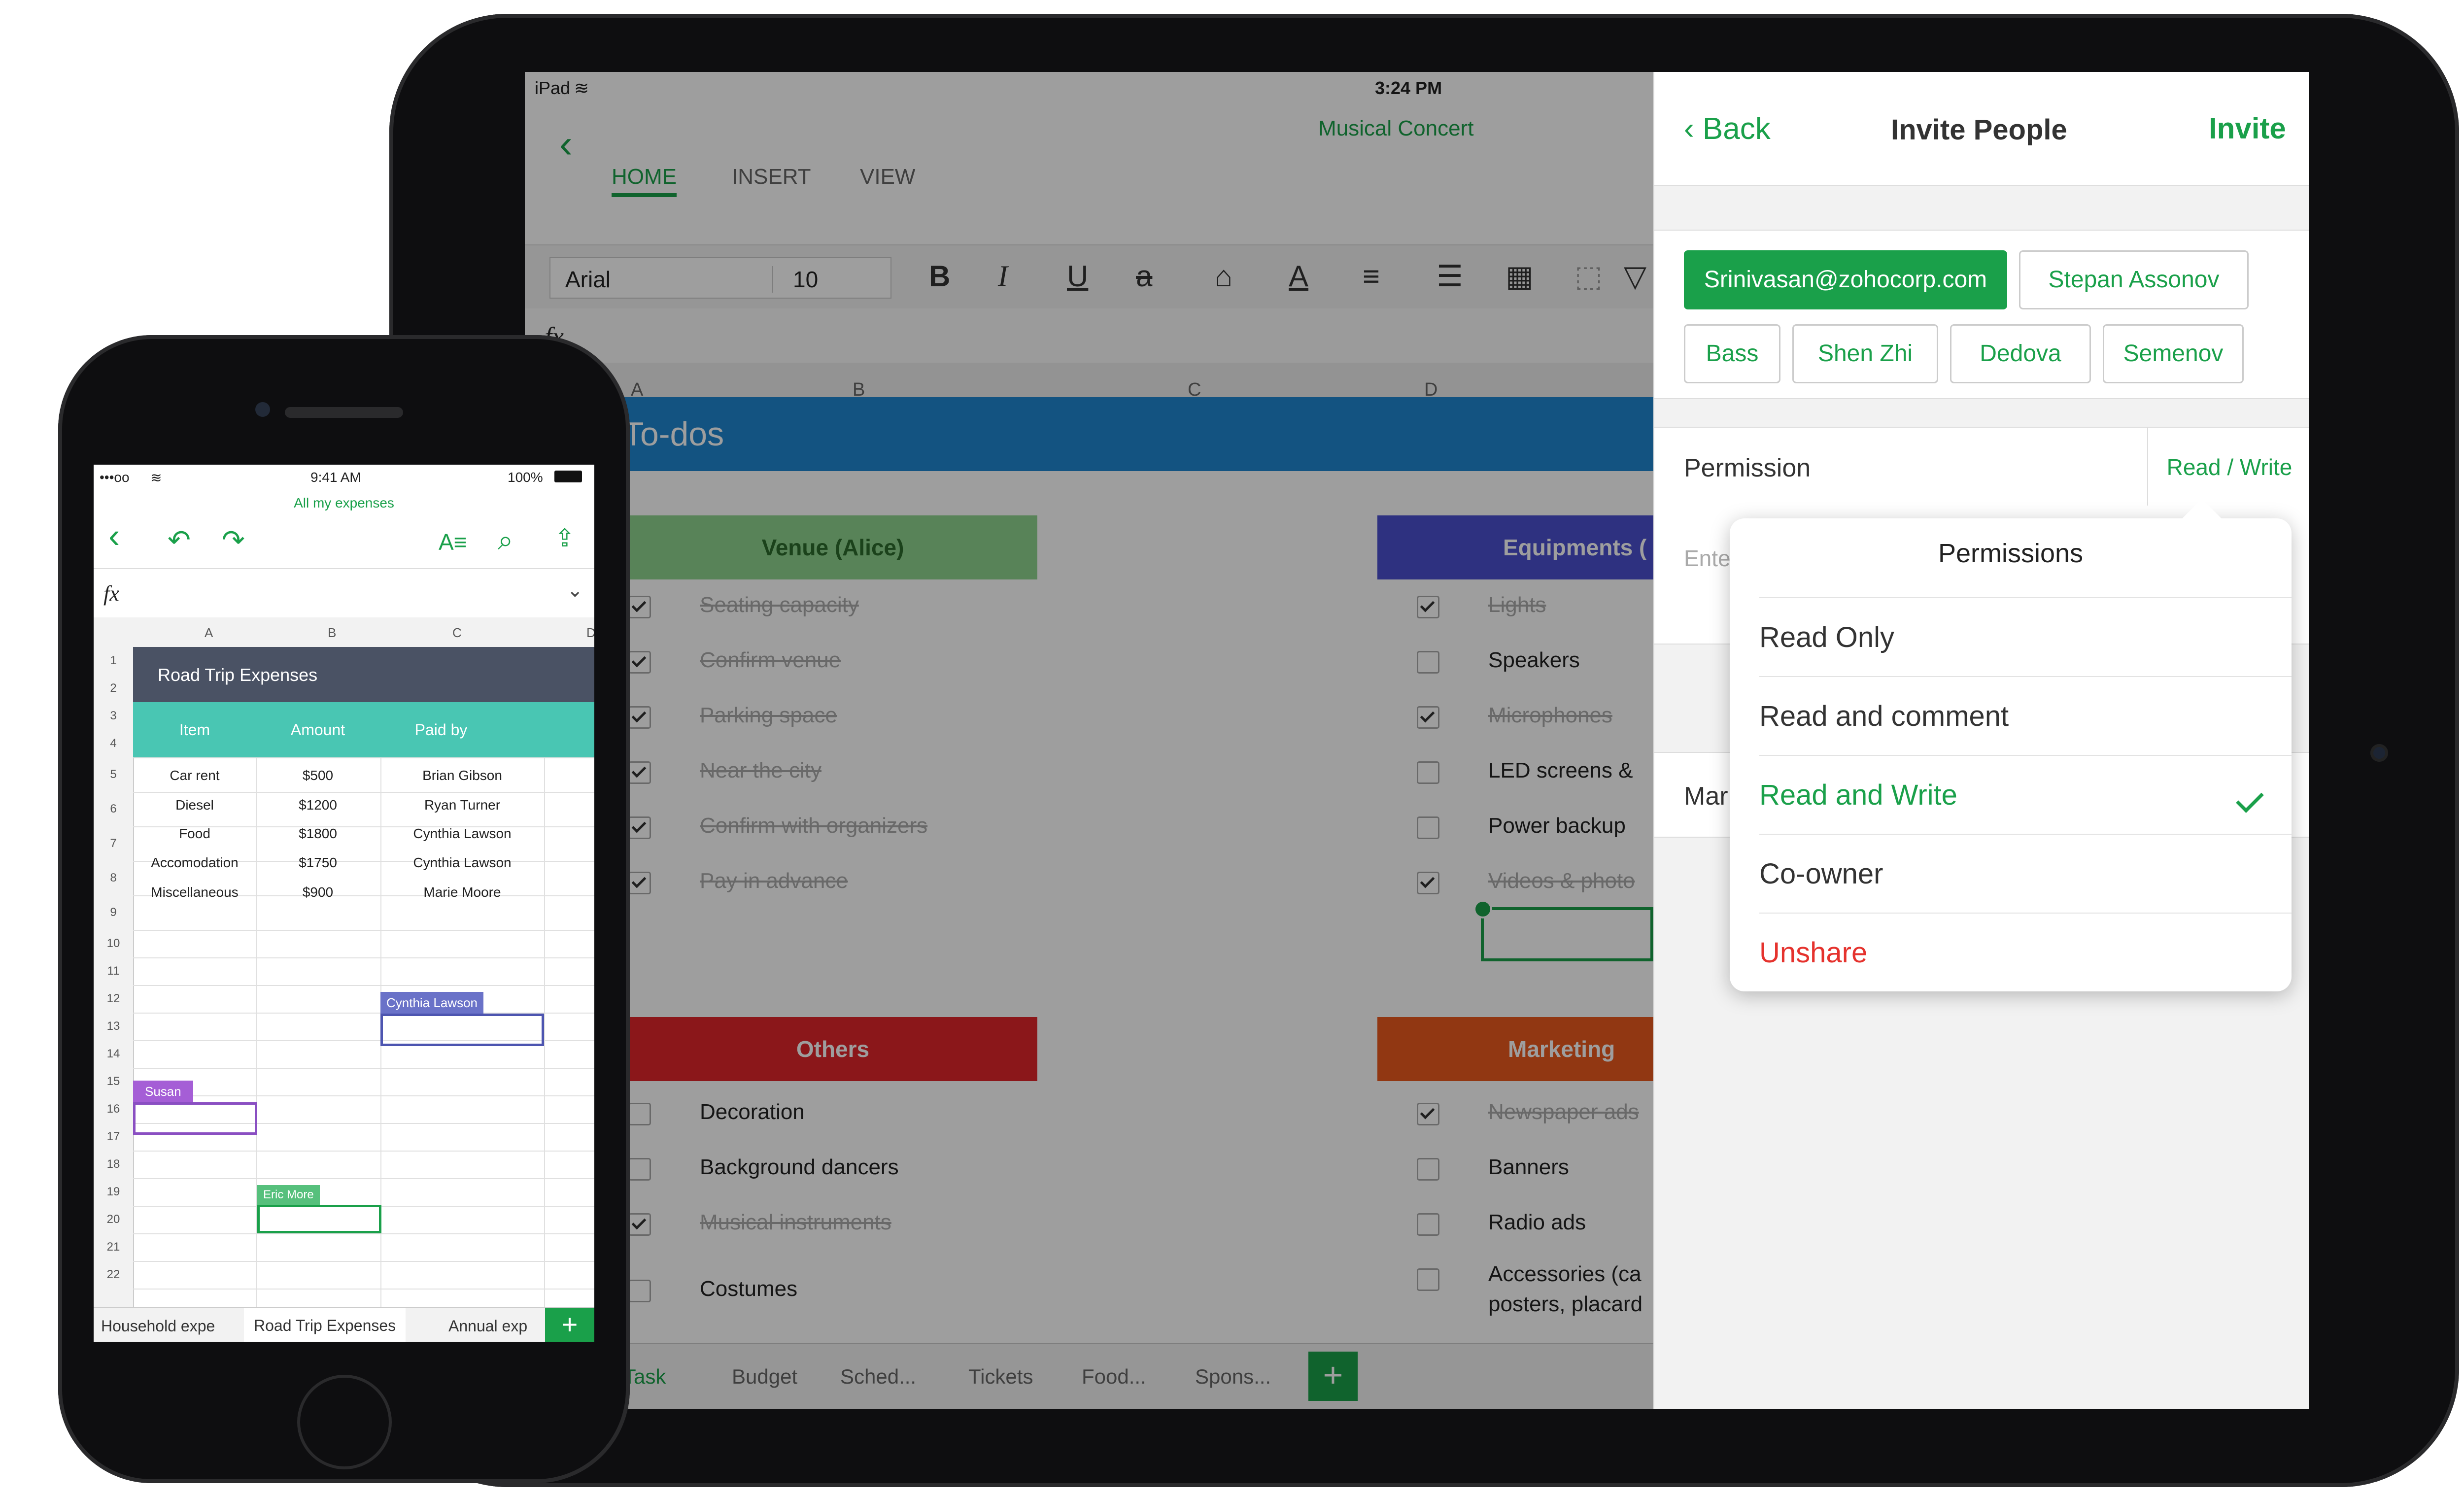 This screenshot has width=2464, height=1494. What do you see at coordinates (113, 971) in the screenshot?
I see `row-number: 11` at bounding box center [113, 971].